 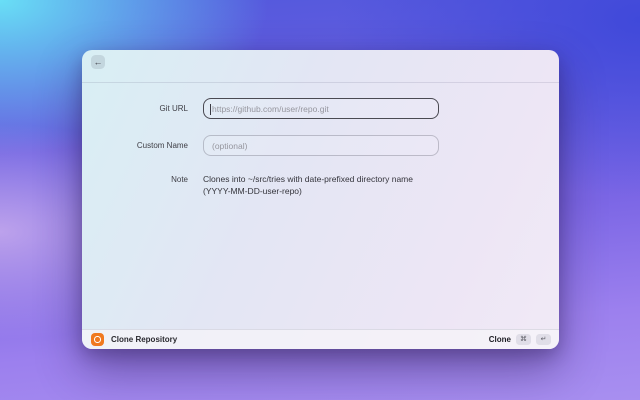 I want to click on back-arrow-icon: ←, so click(x=98, y=61).